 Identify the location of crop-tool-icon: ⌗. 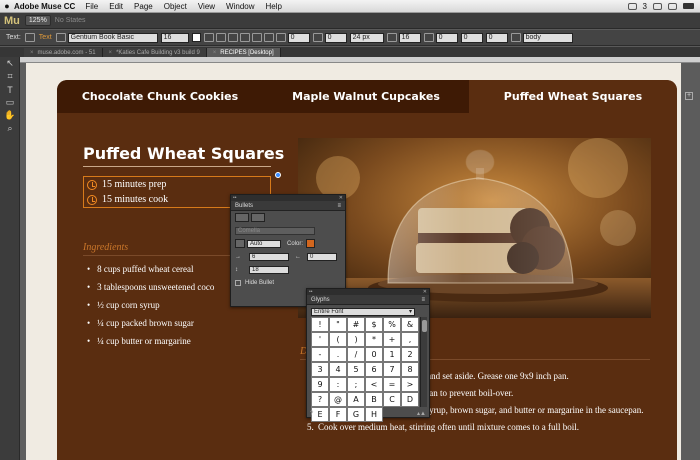
(10, 76).